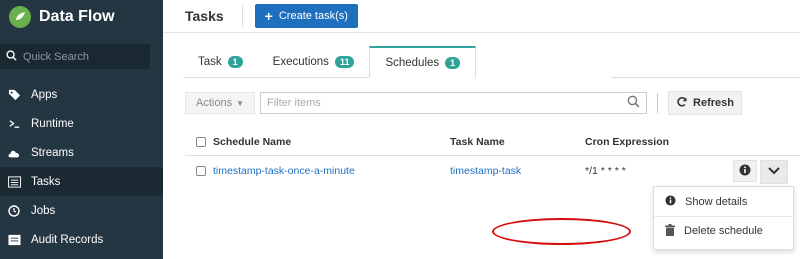 This screenshot has height=259, width=800. I want to click on schedule-name-link: timestamp-task-once-a-minute, so click(284, 171).